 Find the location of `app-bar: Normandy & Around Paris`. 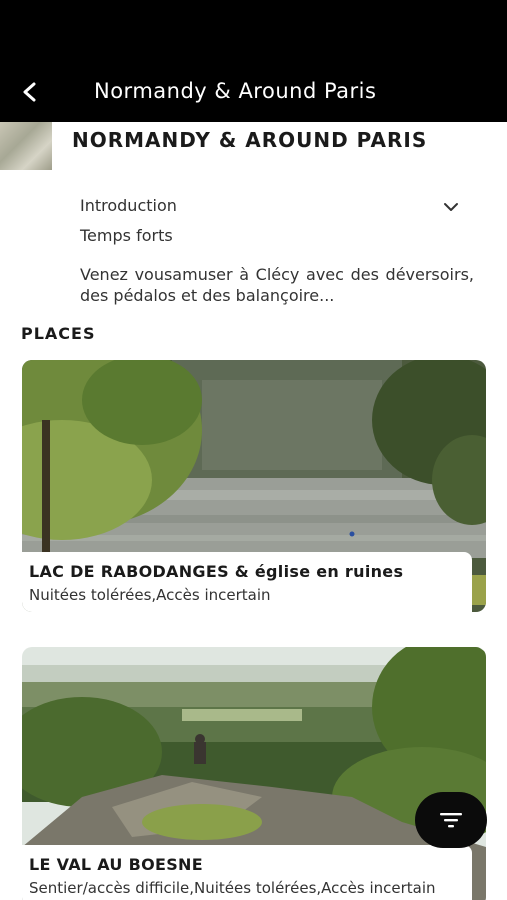

app-bar: Normandy & Around Paris is located at coordinates (253, 92).